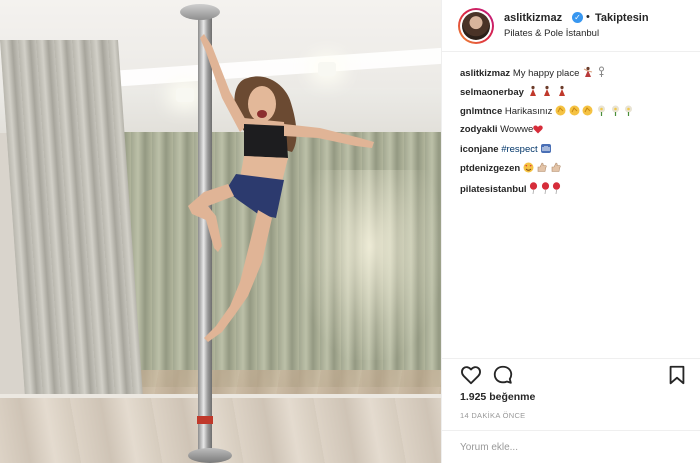 This screenshot has height=463, width=700. I want to click on comment-author: pilatesistanbul, so click(493, 189).